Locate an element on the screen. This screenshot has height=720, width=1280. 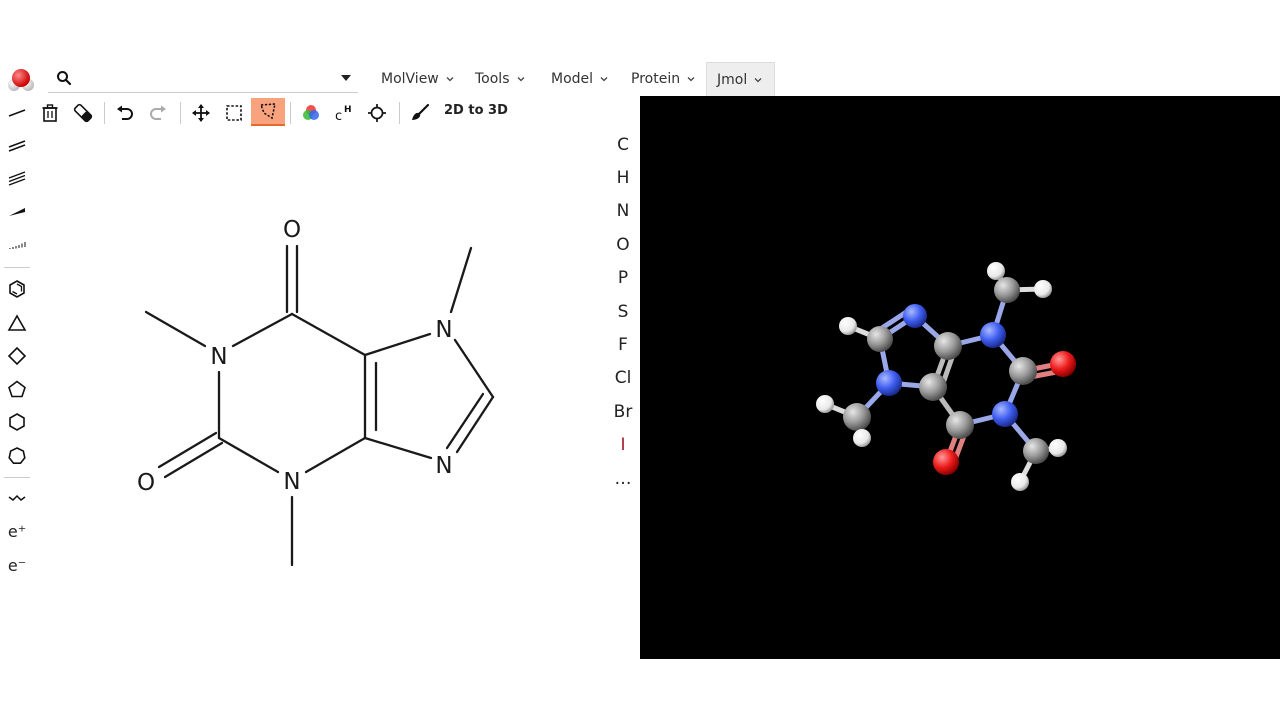
element-i: I is located at coordinates (623, 445).